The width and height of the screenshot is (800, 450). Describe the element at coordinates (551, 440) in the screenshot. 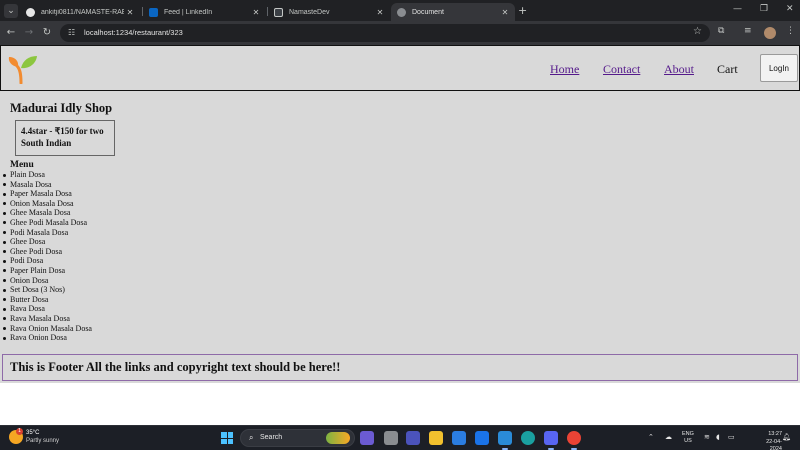

I see `discord-icon` at that location.